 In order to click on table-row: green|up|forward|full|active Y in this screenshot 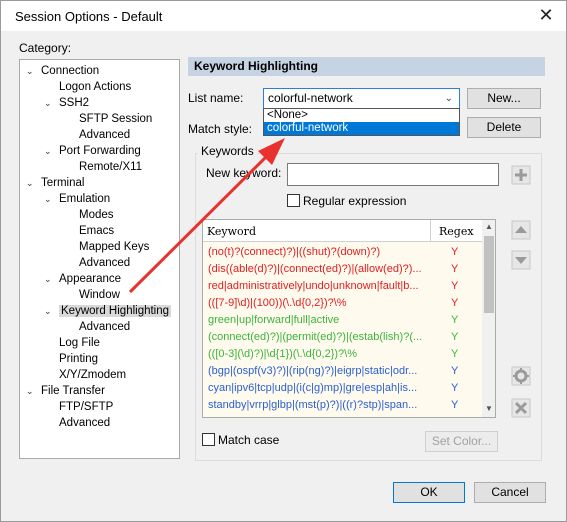, I will do `click(342, 320)`.